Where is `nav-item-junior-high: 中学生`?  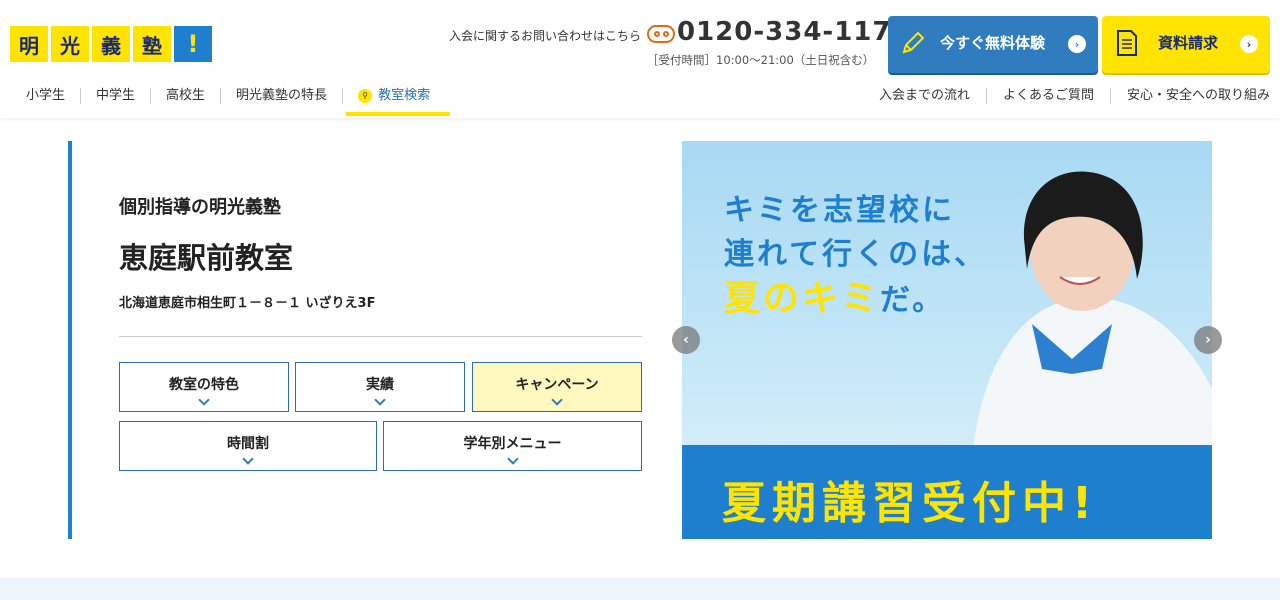 nav-item-junior-high: 中学生 is located at coordinates (115, 96).